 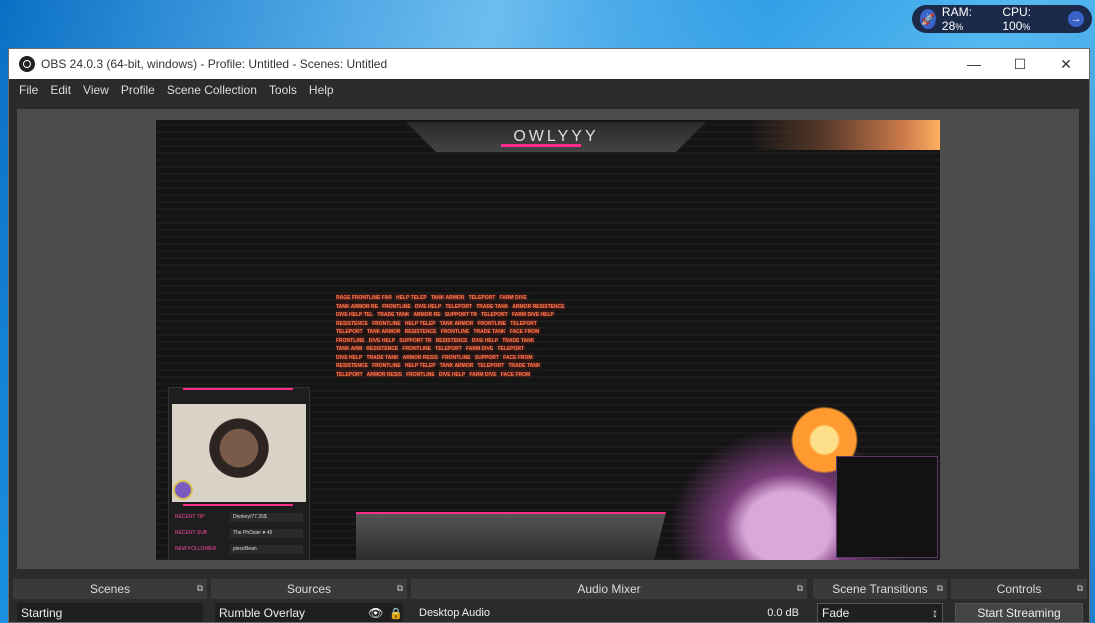 What do you see at coordinates (266, 517) in the screenshot?
I see `recent-tip-value: Donkey/77.35$` at bounding box center [266, 517].